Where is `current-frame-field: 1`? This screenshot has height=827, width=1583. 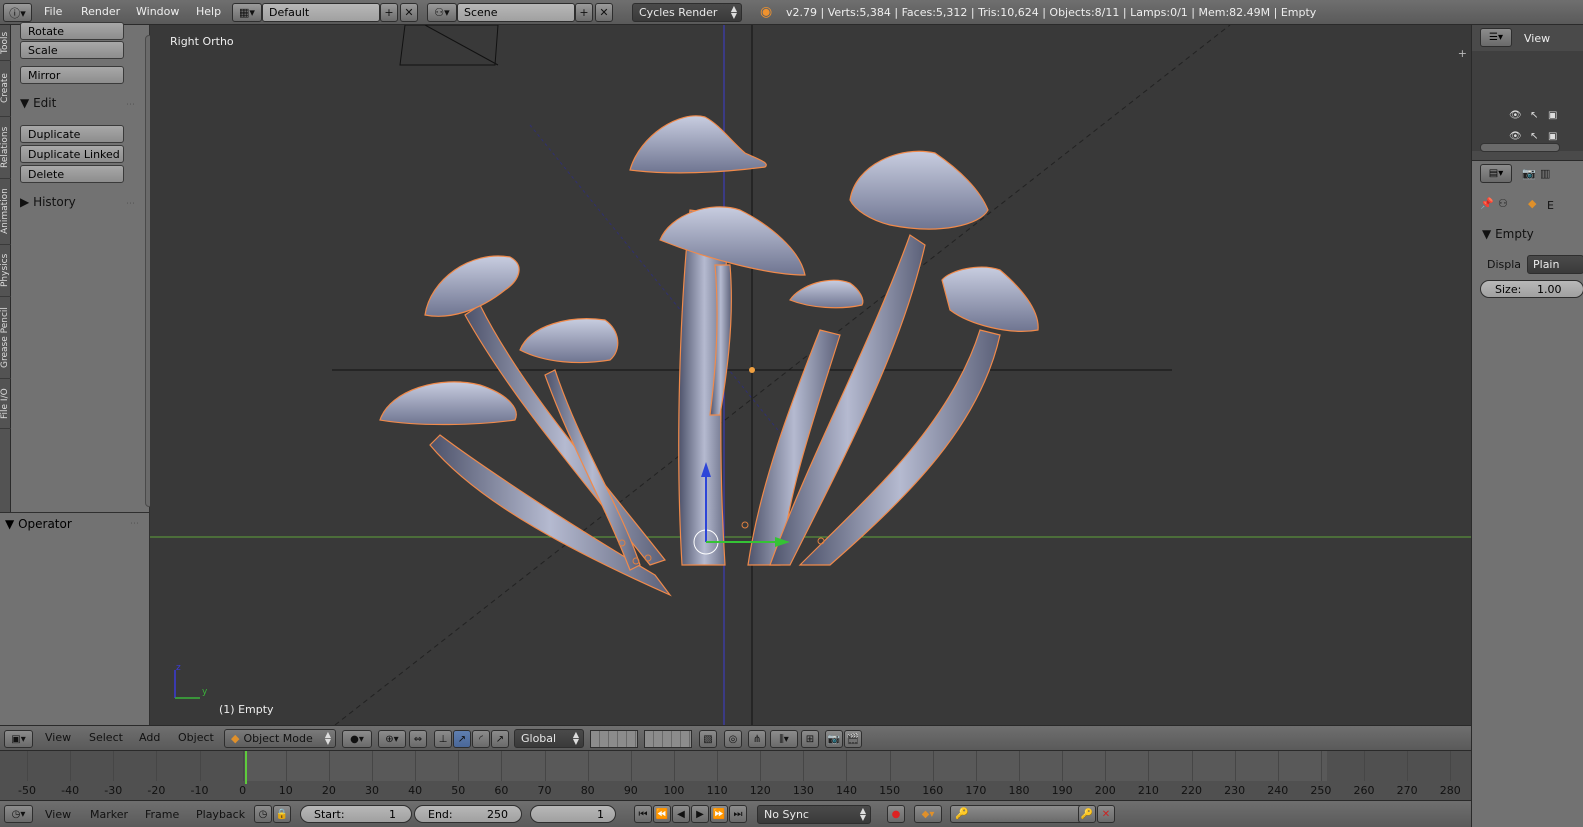
current-frame-field: 1 is located at coordinates (573, 814).